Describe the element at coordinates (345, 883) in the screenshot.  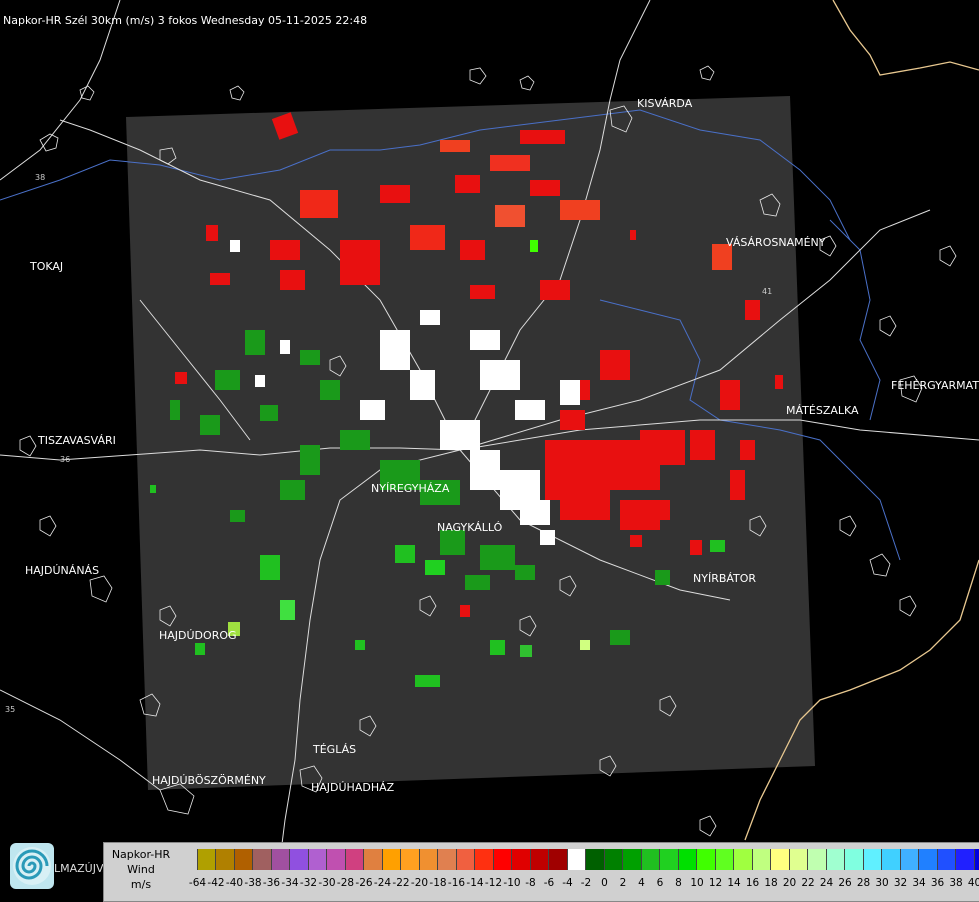
I see `legend-tick-label: -28` at that location.